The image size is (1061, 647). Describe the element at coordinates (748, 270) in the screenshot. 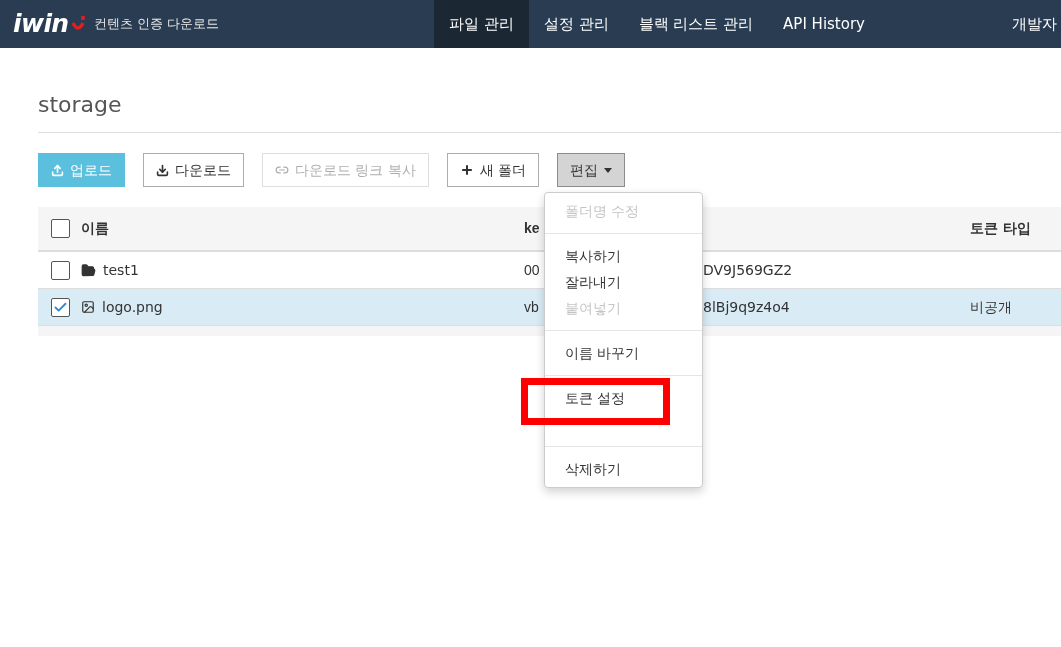

I see `table-cell-text: DV9J569GZ2` at that location.